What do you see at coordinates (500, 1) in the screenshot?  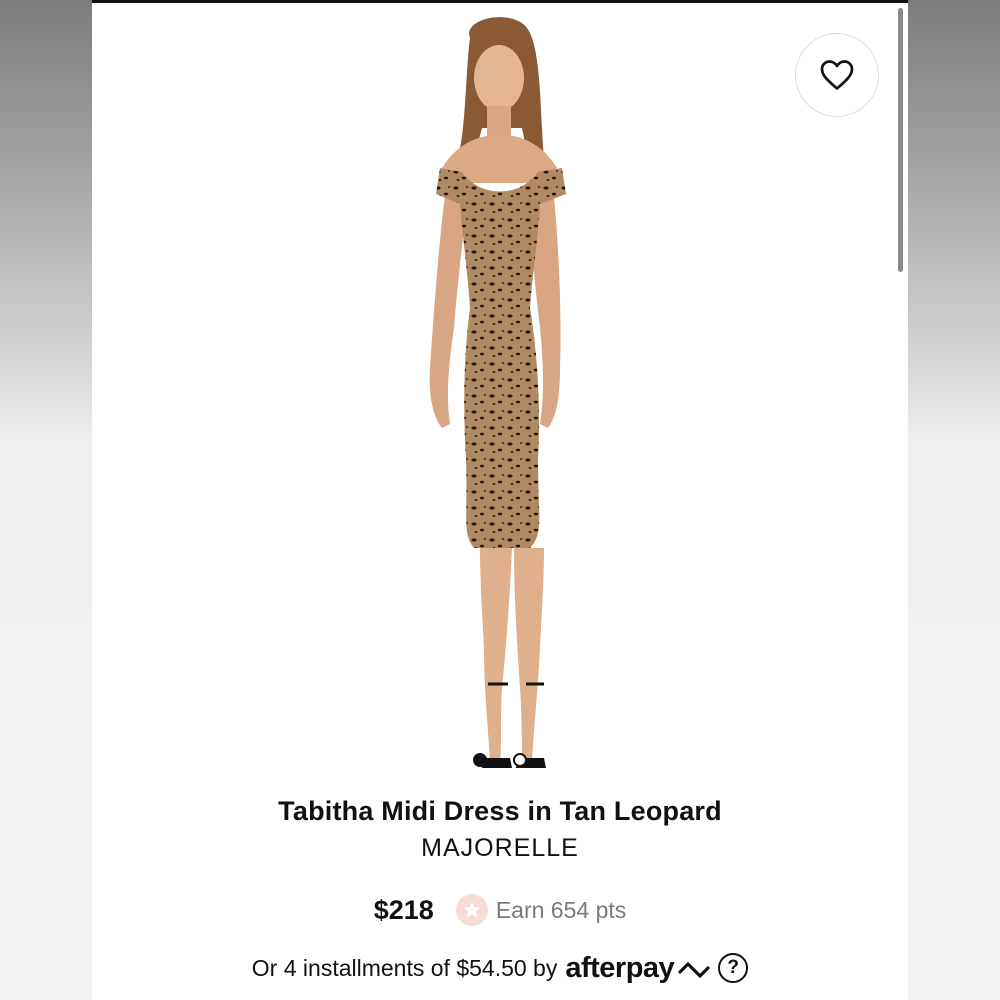 I see `status-bar-edge` at bounding box center [500, 1].